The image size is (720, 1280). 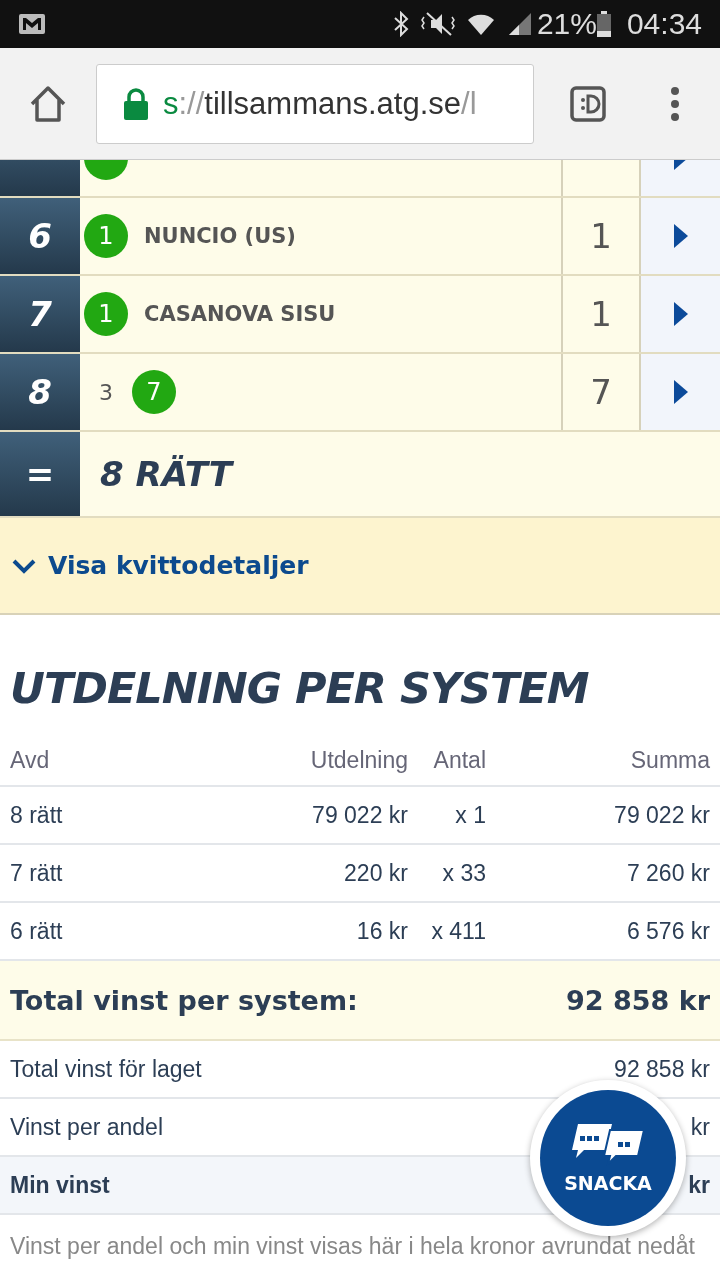 I want to click on summary-value: 92 858 kr, so click(x=662, y=1069).